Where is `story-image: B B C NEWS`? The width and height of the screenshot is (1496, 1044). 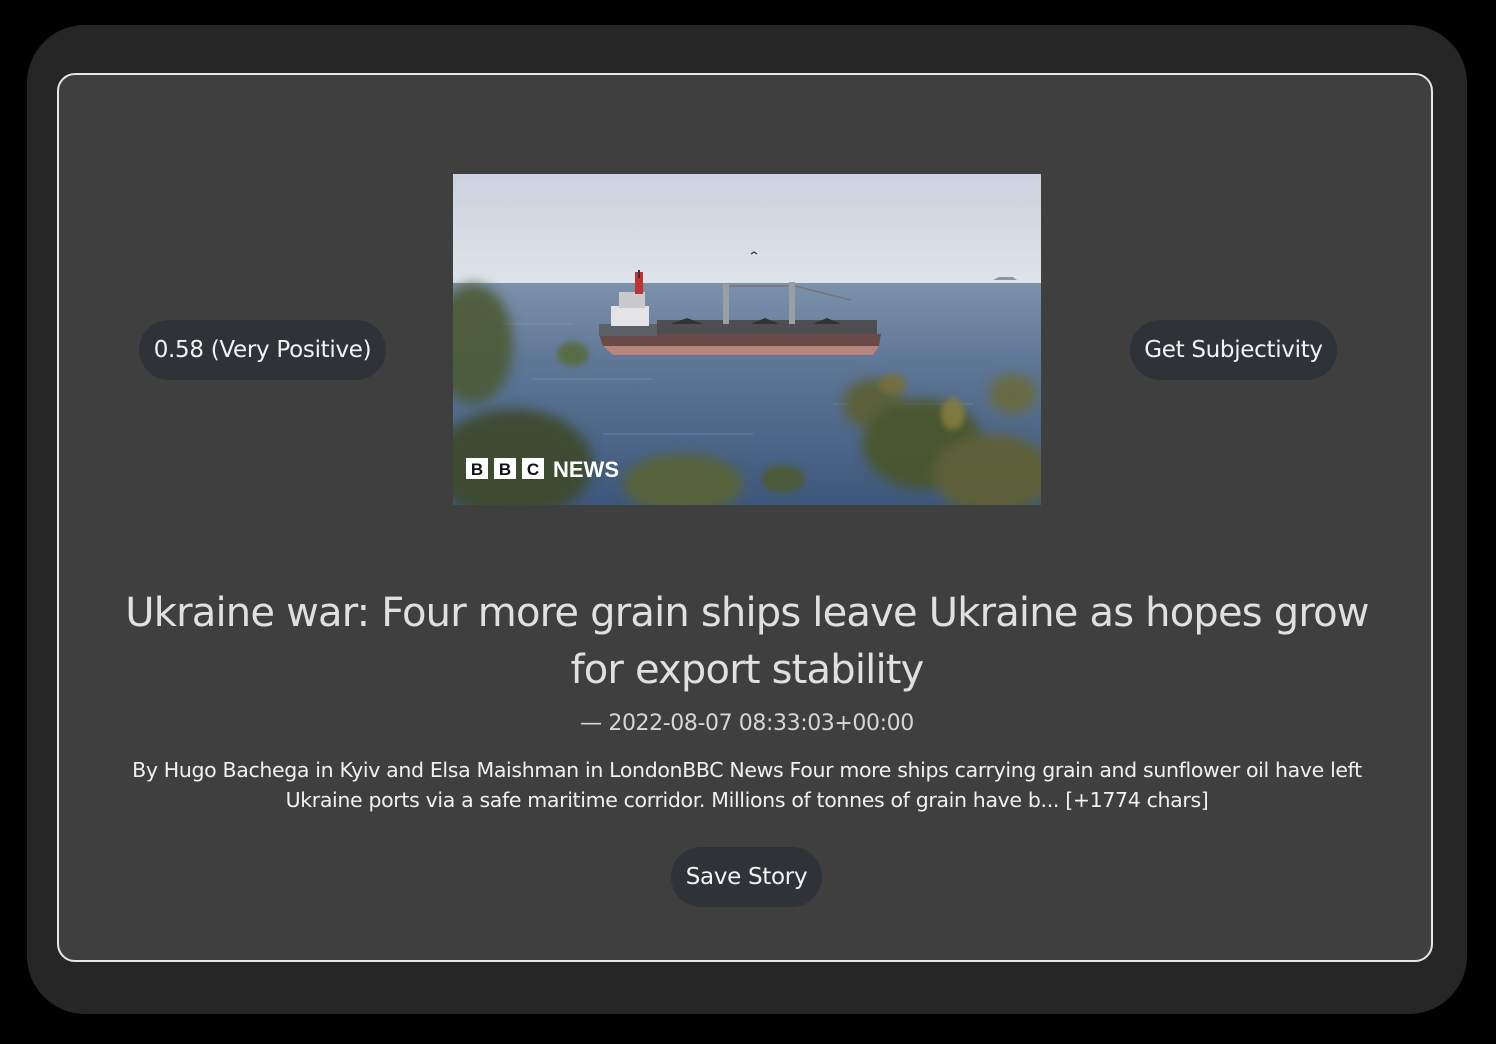 story-image: B B C NEWS is located at coordinates (747, 339).